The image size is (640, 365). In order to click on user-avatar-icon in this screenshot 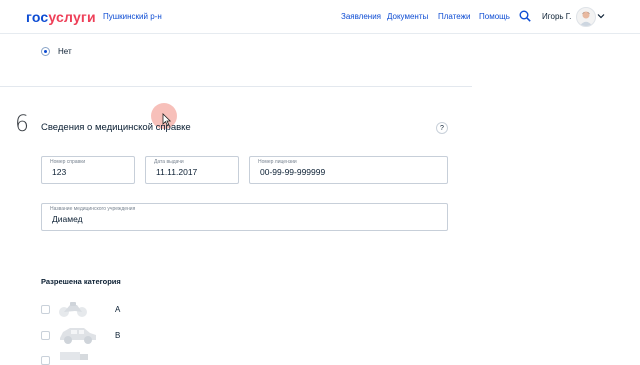, I will do `click(586, 18)`.